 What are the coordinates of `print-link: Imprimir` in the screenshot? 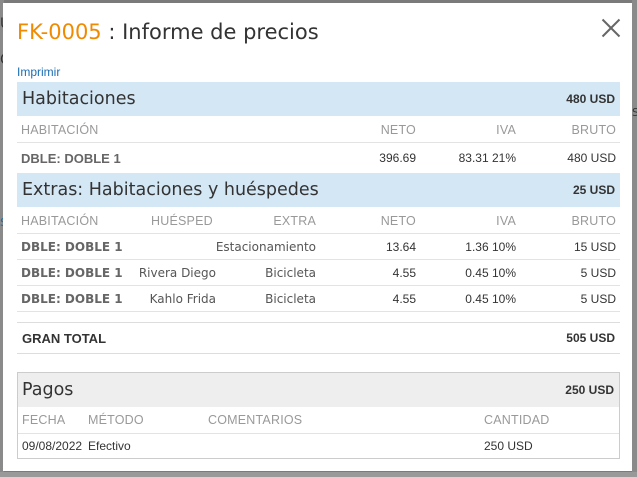 It's located at (38, 72).